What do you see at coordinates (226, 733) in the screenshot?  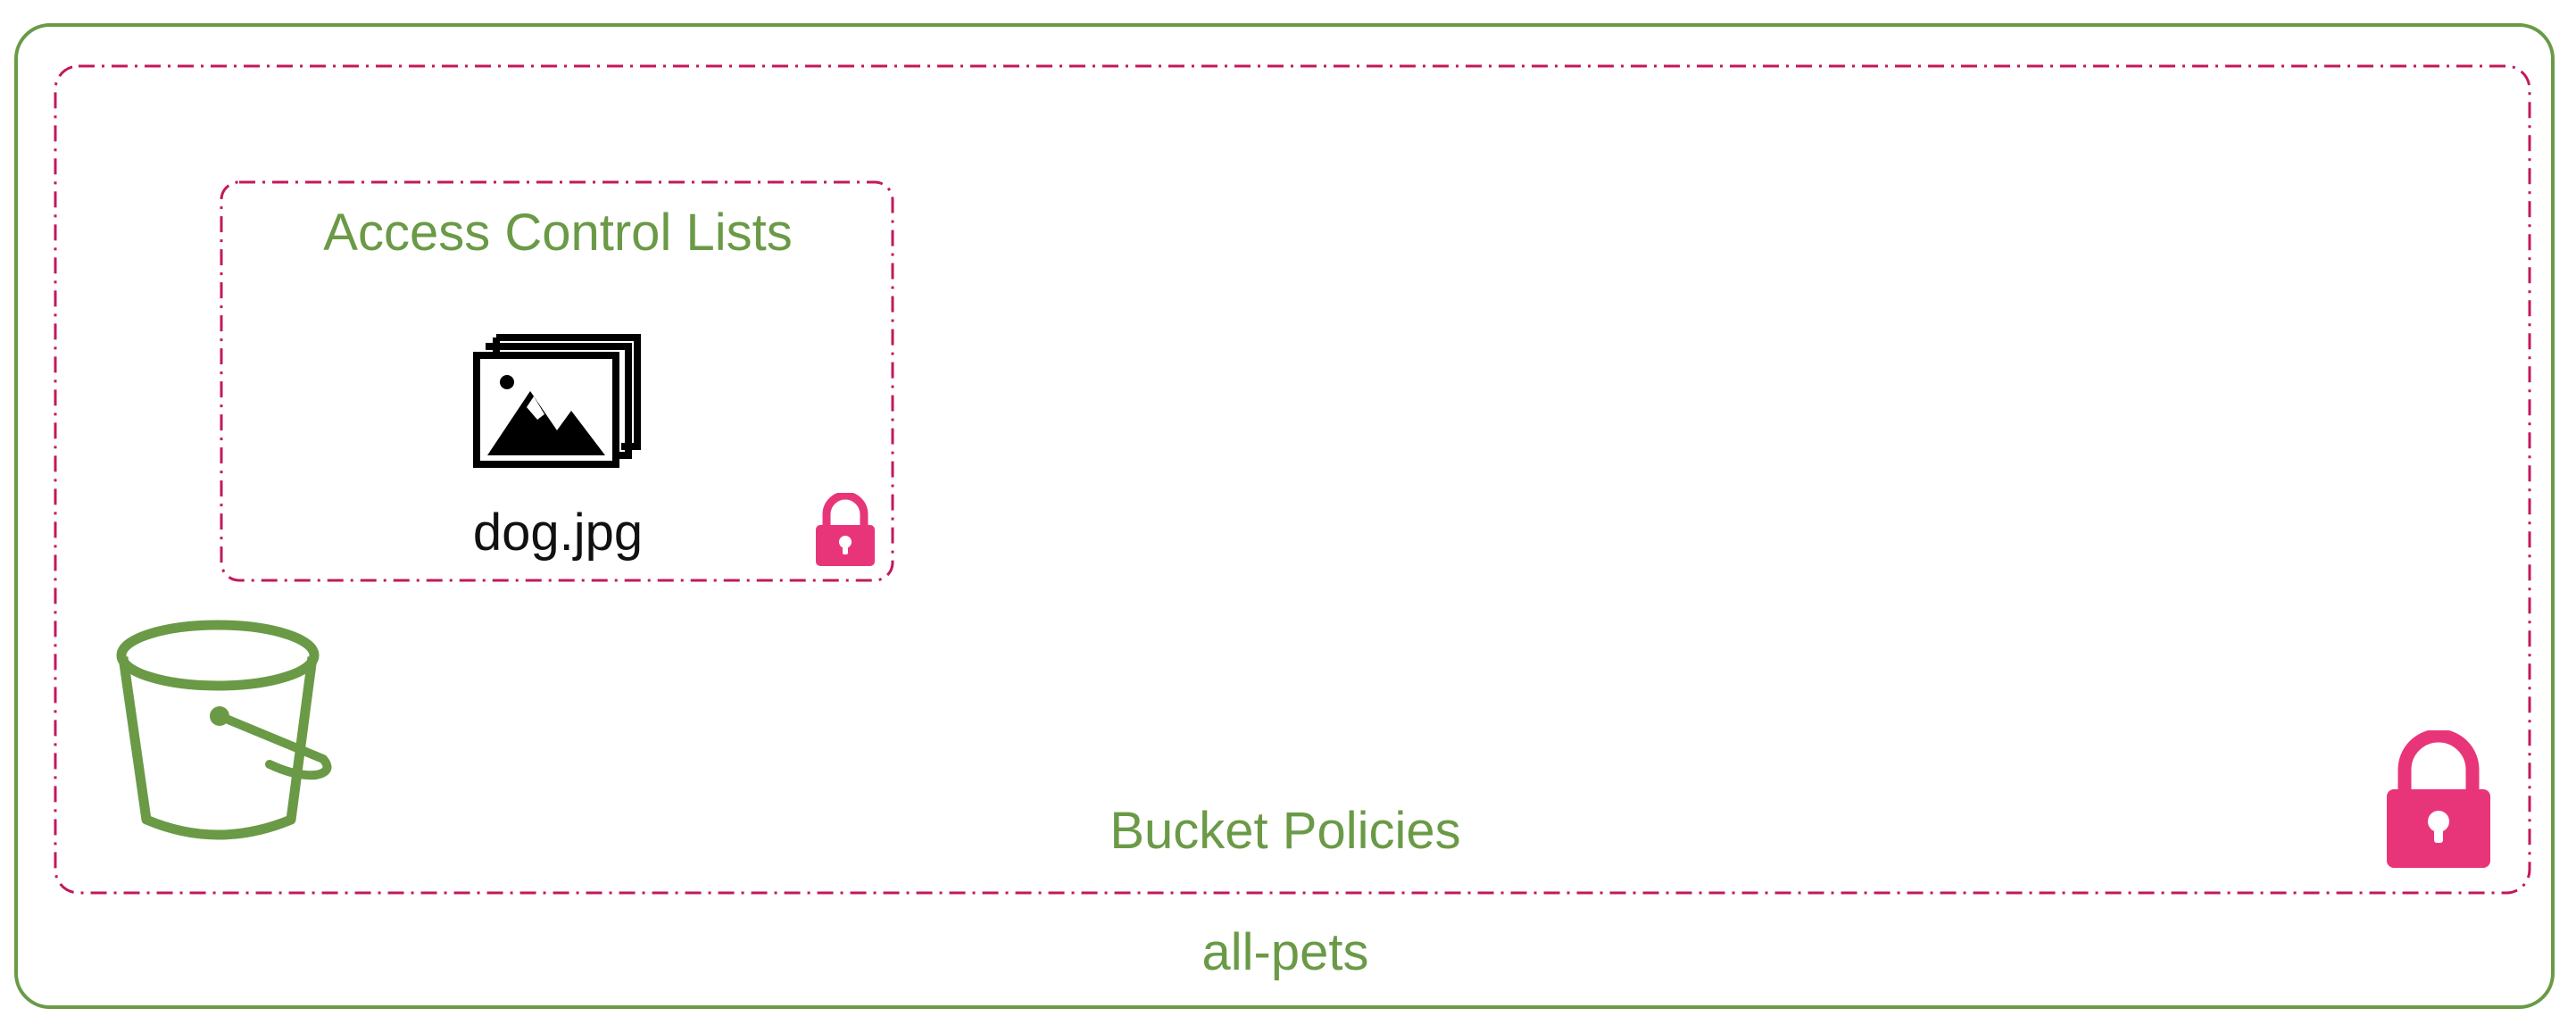 I see `bucket-icon` at bounding box center [226, 733].